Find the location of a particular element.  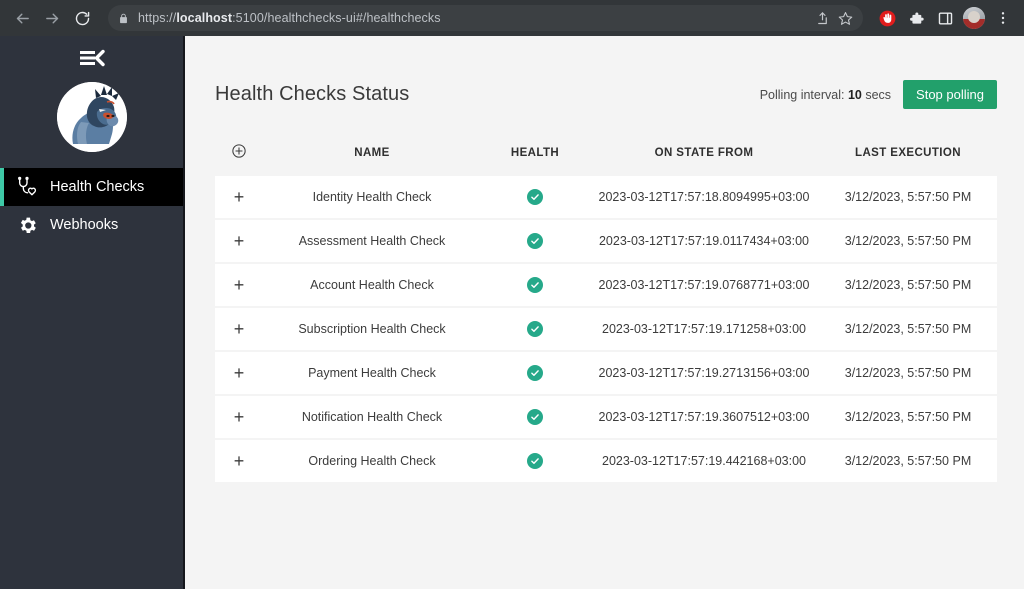

back-button is located at coordinates (22, 18).